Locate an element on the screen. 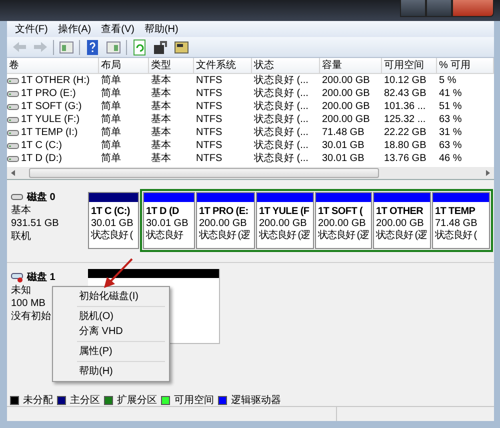  column-header: 布局 is located at coordinates (124, 66).